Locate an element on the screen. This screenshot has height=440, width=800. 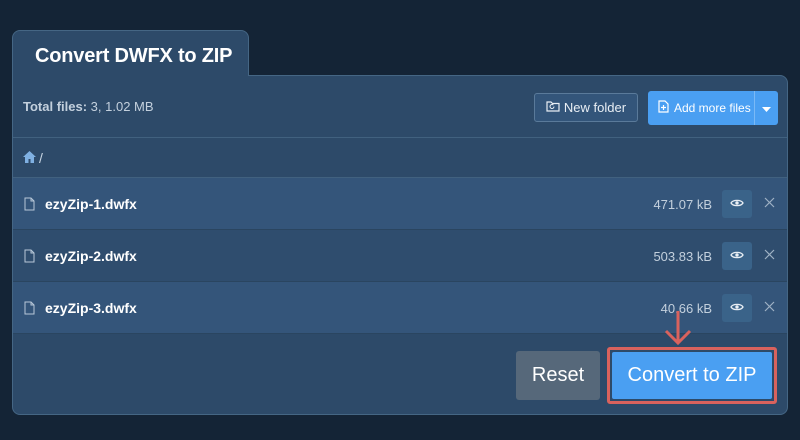
tab-title: Convert DWFX to ZIP is located at coordinates (134, 56).